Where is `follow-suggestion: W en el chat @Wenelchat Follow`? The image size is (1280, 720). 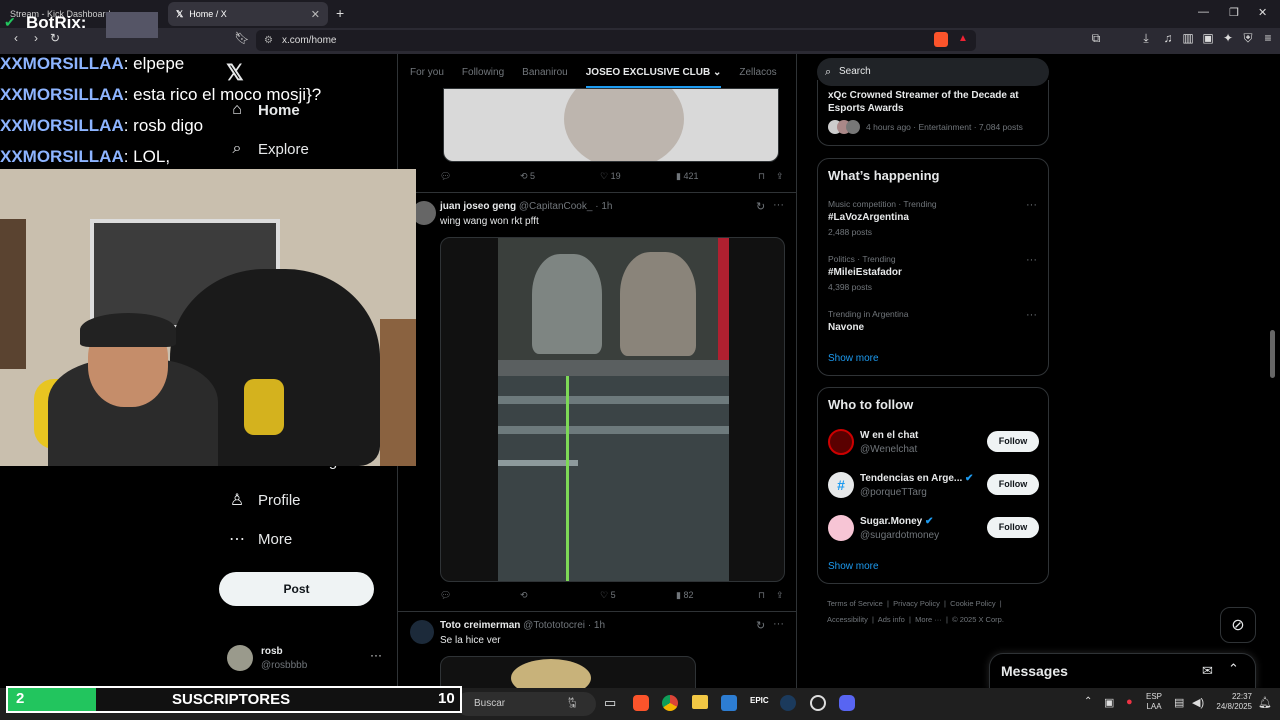 follow-suggestion: W en el chat @Wenelchat Follow is located at coordinates (933, 444).